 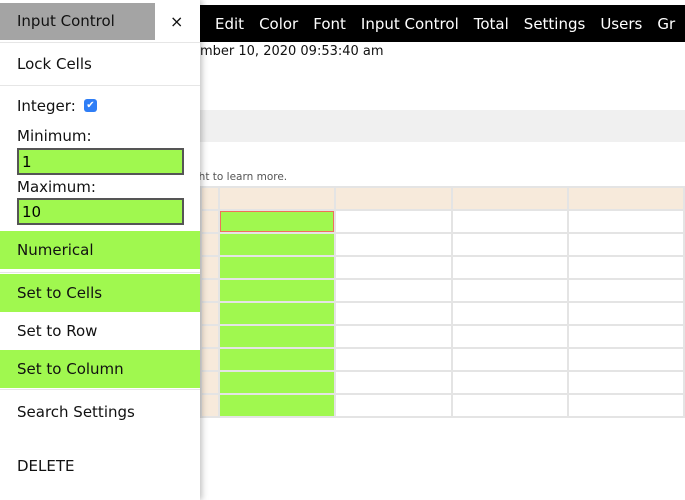 I want to click on menu-edit: Edit, so click(x=229, y=24).